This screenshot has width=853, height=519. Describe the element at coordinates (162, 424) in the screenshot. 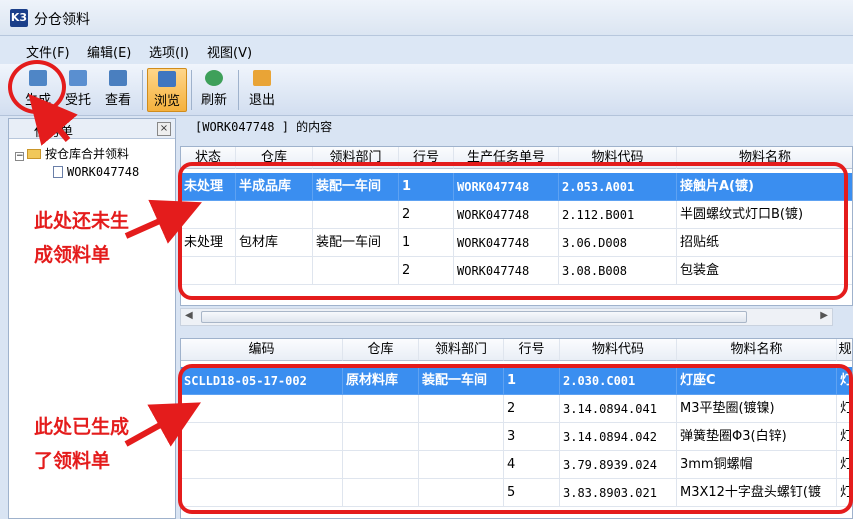

I see `arrow-to-bottom-grid` at that location.